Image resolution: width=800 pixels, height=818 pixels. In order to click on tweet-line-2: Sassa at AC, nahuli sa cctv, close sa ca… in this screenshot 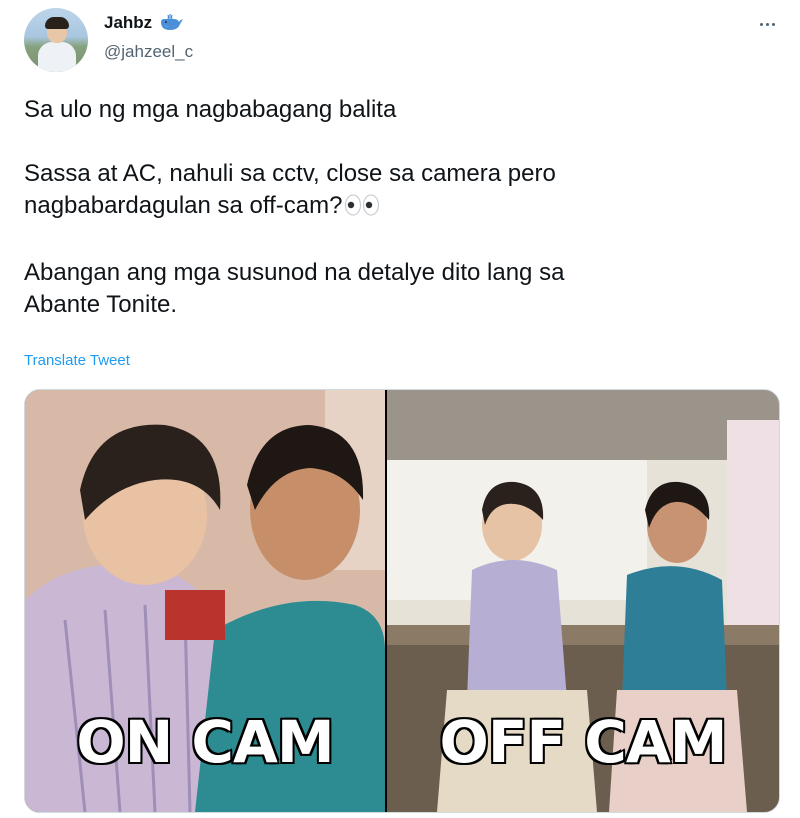, I will do `click(290, 173)`.